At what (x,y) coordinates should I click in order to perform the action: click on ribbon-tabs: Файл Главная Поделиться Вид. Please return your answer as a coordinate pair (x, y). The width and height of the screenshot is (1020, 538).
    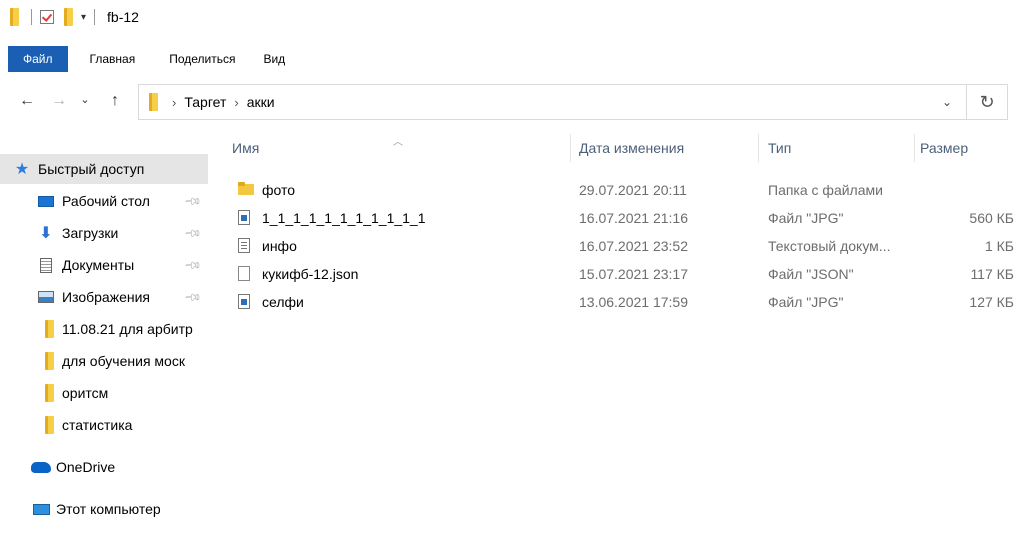
    Looking at the image, I should click on (510, 59).